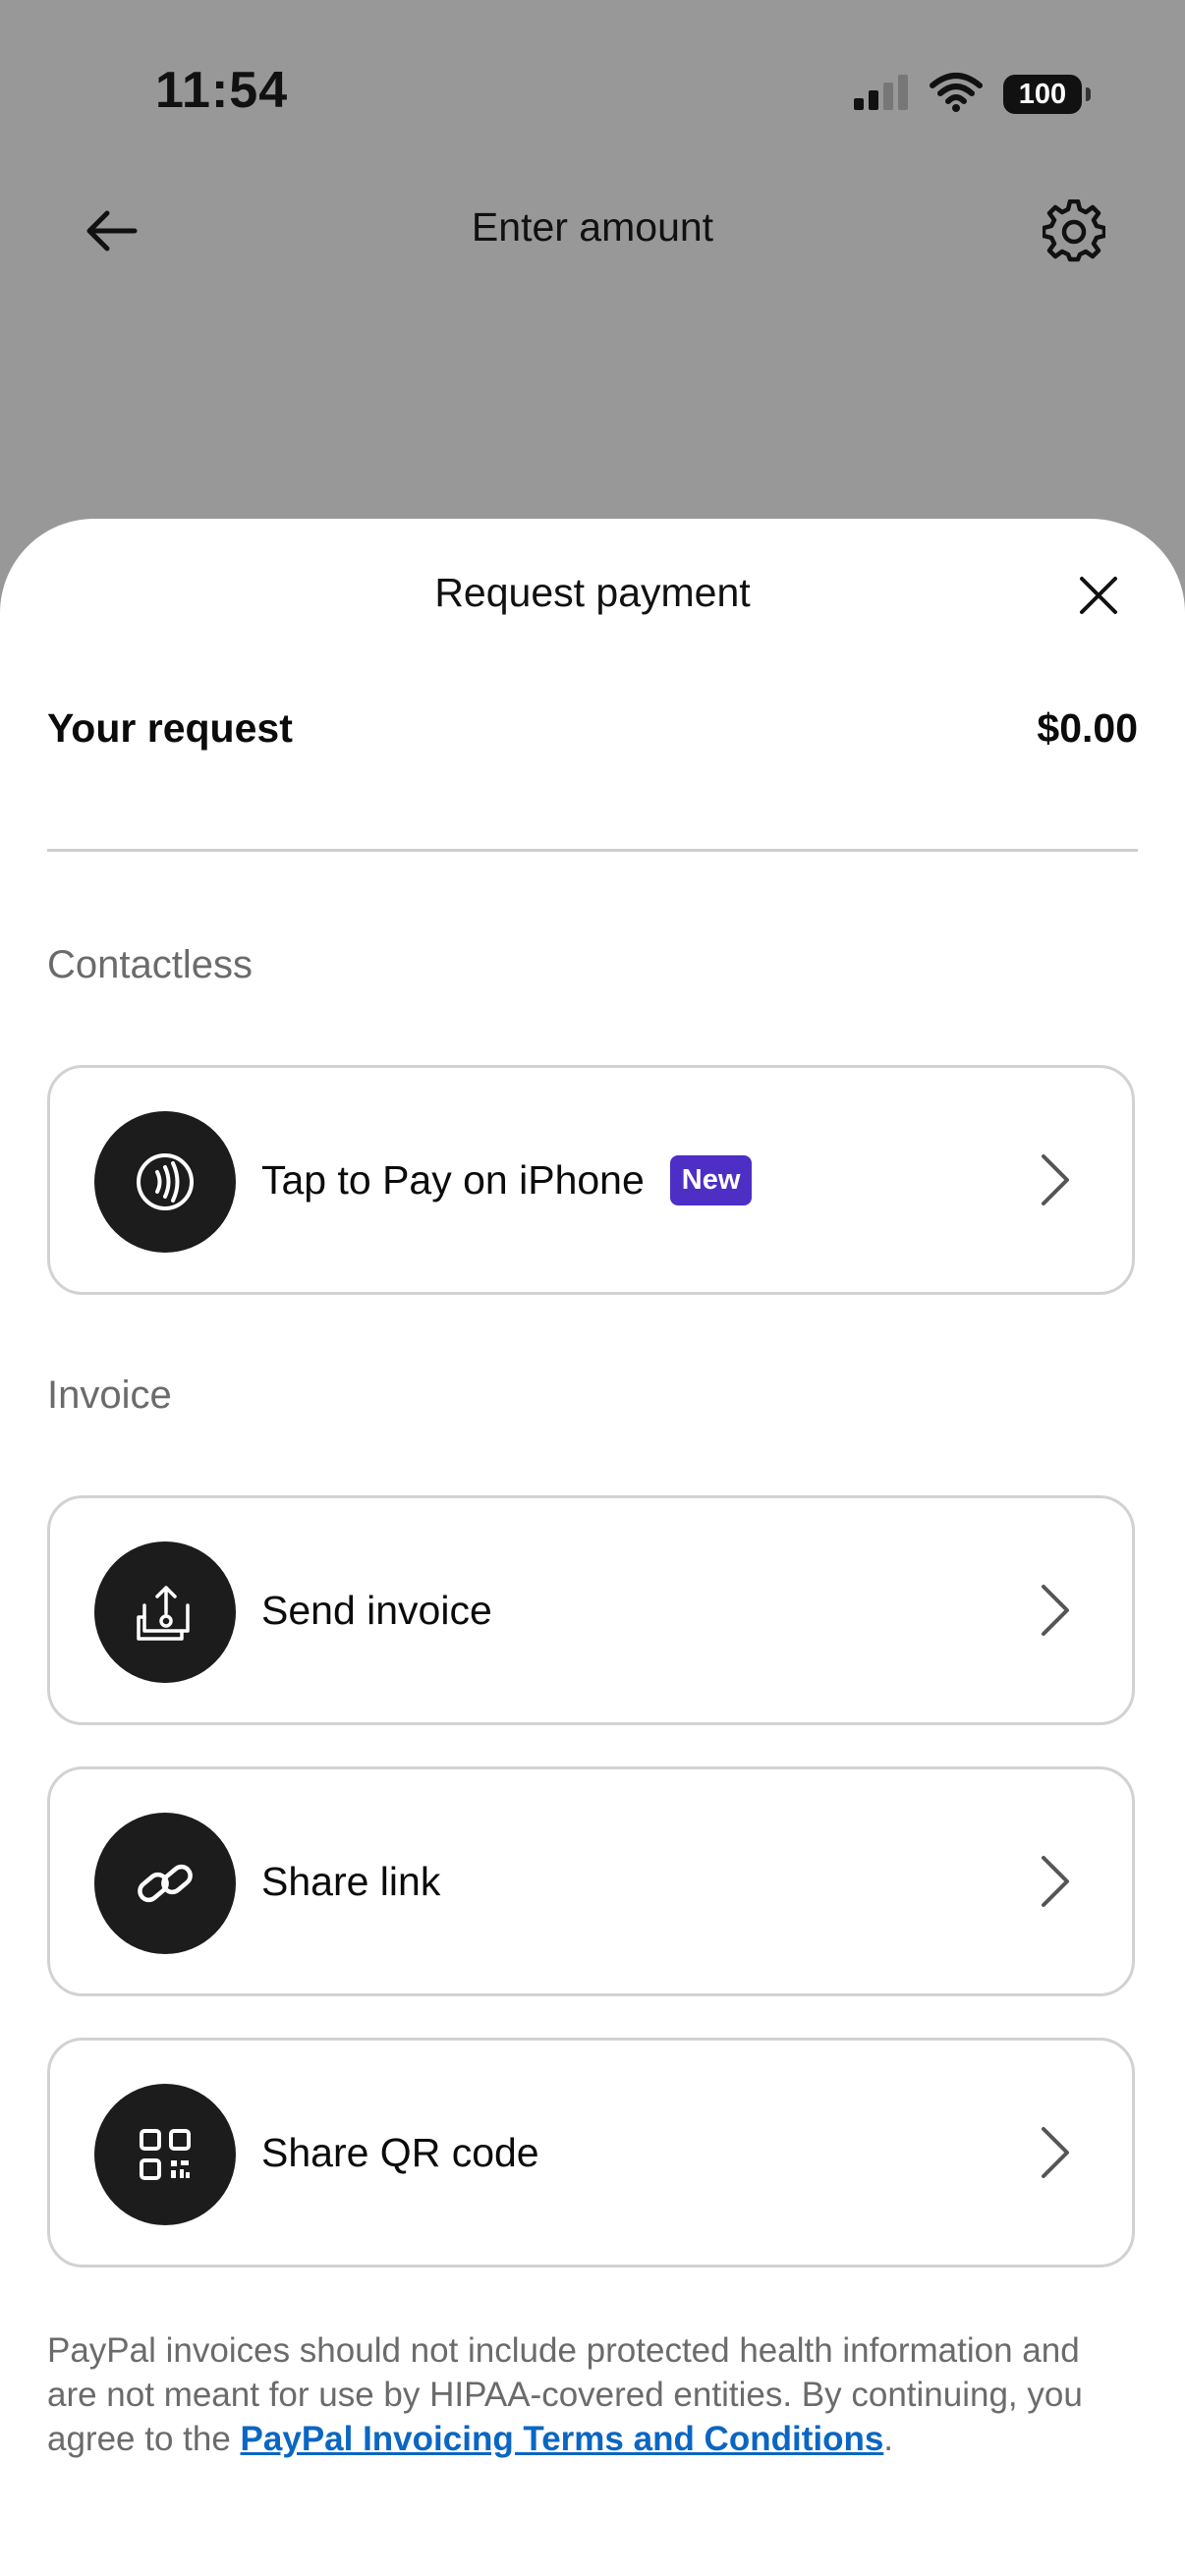 This screenshot has width=1185, height=2576. What do you see at coordinates (889, 2439) in the screenshot?
I see `disclaimer-end: .` at bounding box center [889, 2439].